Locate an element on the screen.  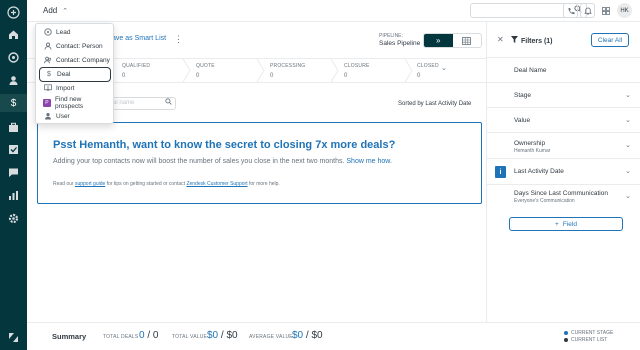
filter-label: Last Activity Date is located at coordinates (539, 171).